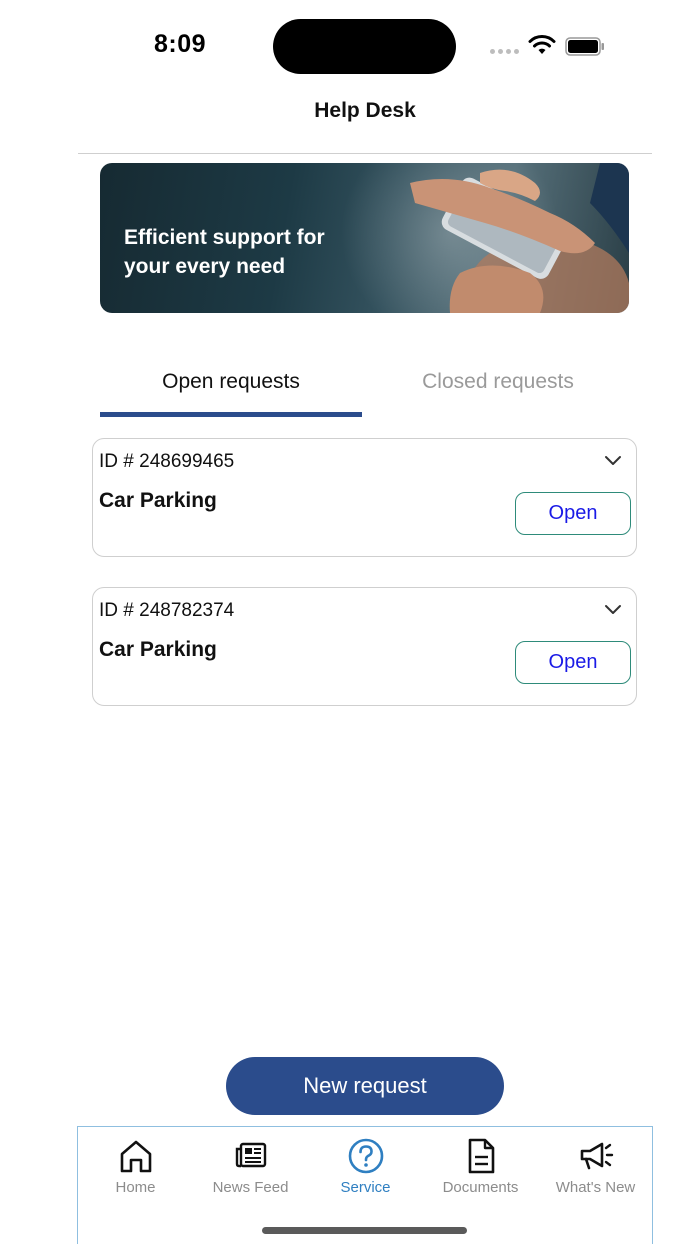  I want to click on active-tab-indicator, so click(231, 414).